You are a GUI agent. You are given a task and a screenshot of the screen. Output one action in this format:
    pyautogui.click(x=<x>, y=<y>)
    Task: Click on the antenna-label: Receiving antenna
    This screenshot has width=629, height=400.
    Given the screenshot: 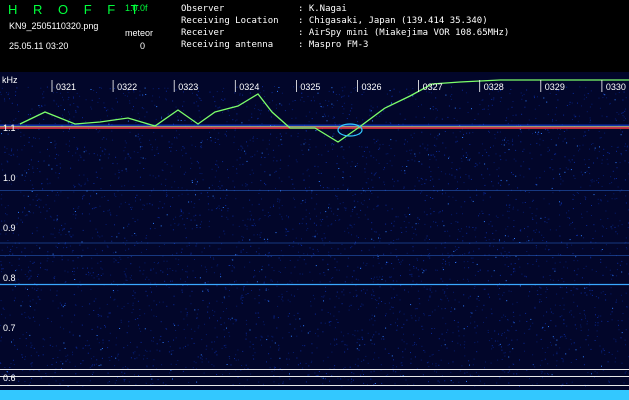 What is the action you would take?
    pyautogui.click(x=227, y=45)
    